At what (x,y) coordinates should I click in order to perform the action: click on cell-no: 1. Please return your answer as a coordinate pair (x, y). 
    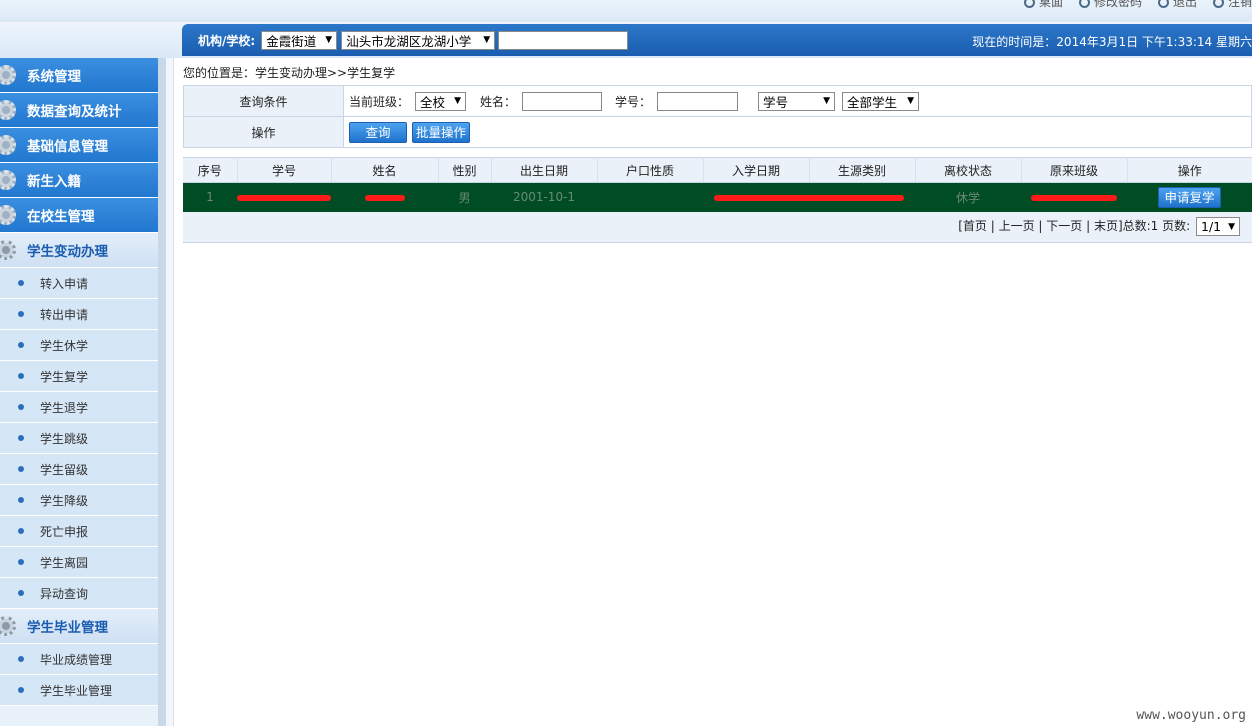
    Looking at the image, I should click on (210, 197).